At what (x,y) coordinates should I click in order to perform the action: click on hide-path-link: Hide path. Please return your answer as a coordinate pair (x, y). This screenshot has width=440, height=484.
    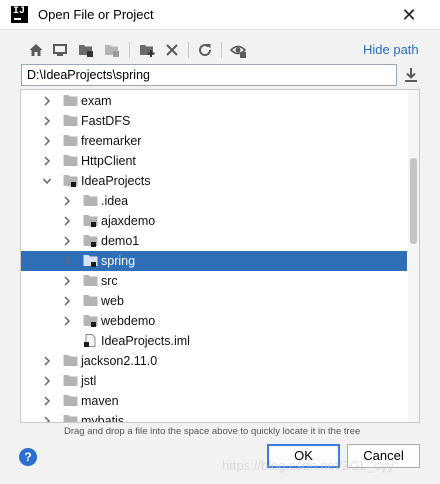
    Looking at the image, I should click on (391, 49).